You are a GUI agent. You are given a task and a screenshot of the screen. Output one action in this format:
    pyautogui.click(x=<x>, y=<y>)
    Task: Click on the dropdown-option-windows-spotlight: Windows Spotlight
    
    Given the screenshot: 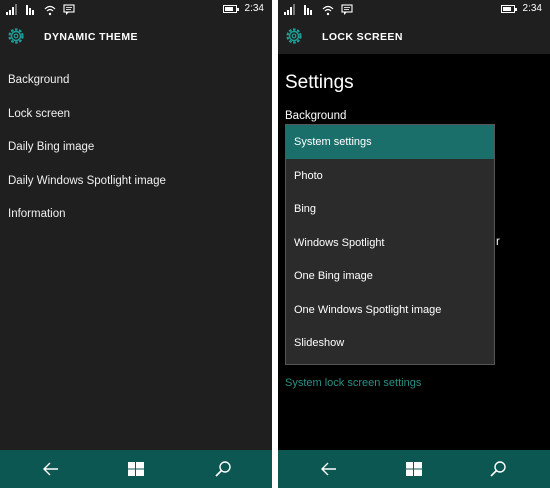 What is the action you would take?
    pyautogui.click(x=390, y=243)
    